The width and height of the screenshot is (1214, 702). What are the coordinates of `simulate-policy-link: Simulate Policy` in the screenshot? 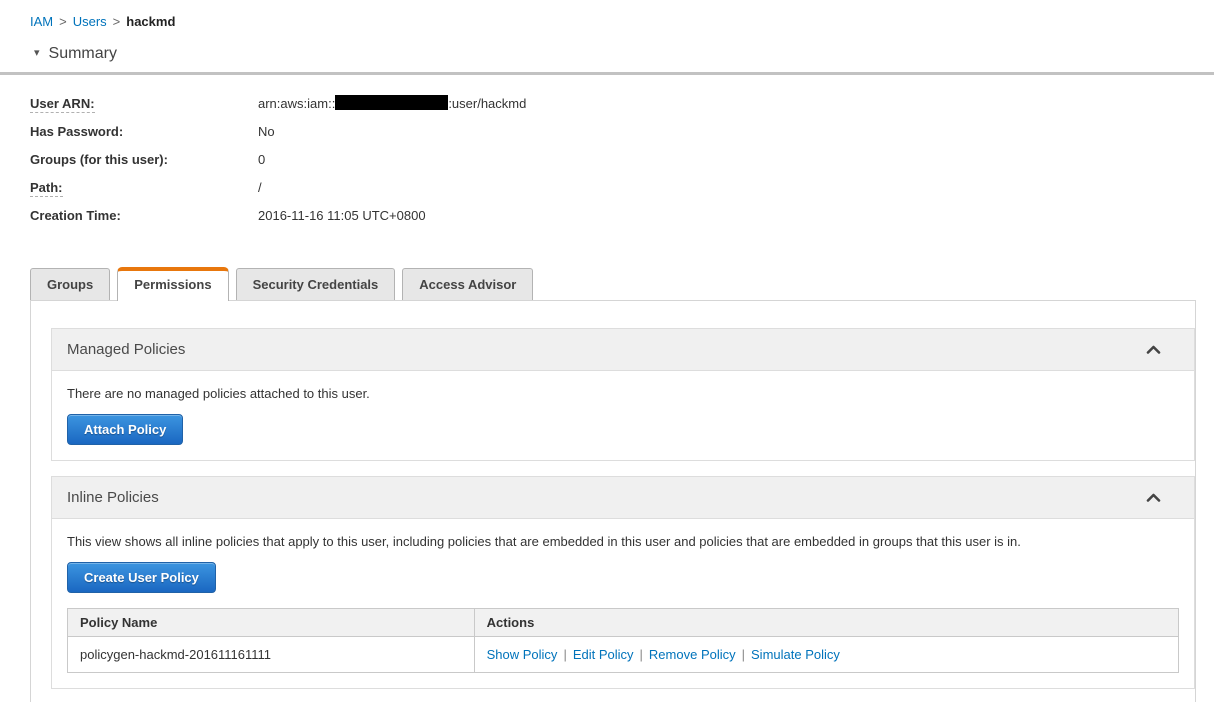 It's located at (795, 654).